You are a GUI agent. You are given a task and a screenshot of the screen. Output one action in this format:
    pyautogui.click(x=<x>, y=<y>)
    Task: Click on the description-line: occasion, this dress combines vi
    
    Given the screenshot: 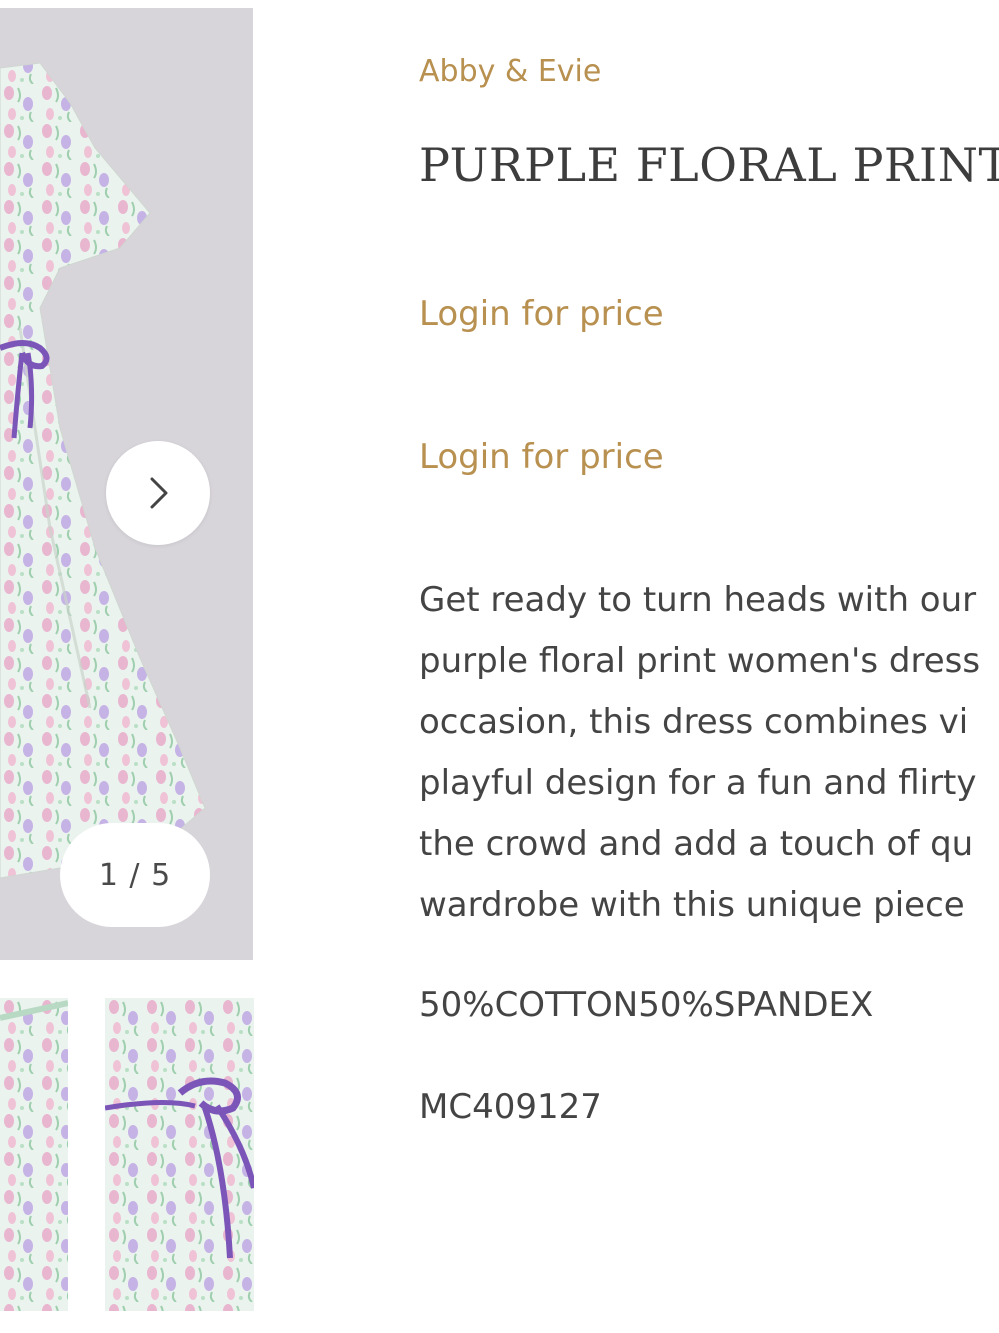 What is the action you would take?
    pyautogui.click(x=694, y=722)
    